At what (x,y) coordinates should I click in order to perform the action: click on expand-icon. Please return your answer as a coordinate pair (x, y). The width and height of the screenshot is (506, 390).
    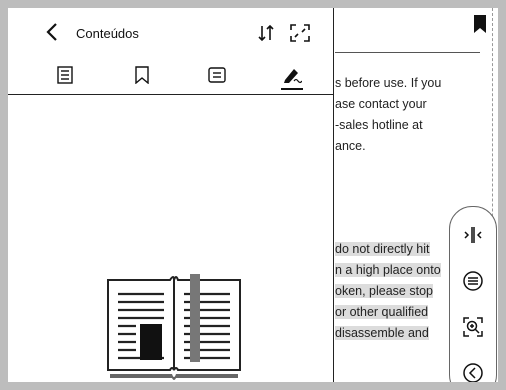
    Looking at the image, I should click on (300, 33).